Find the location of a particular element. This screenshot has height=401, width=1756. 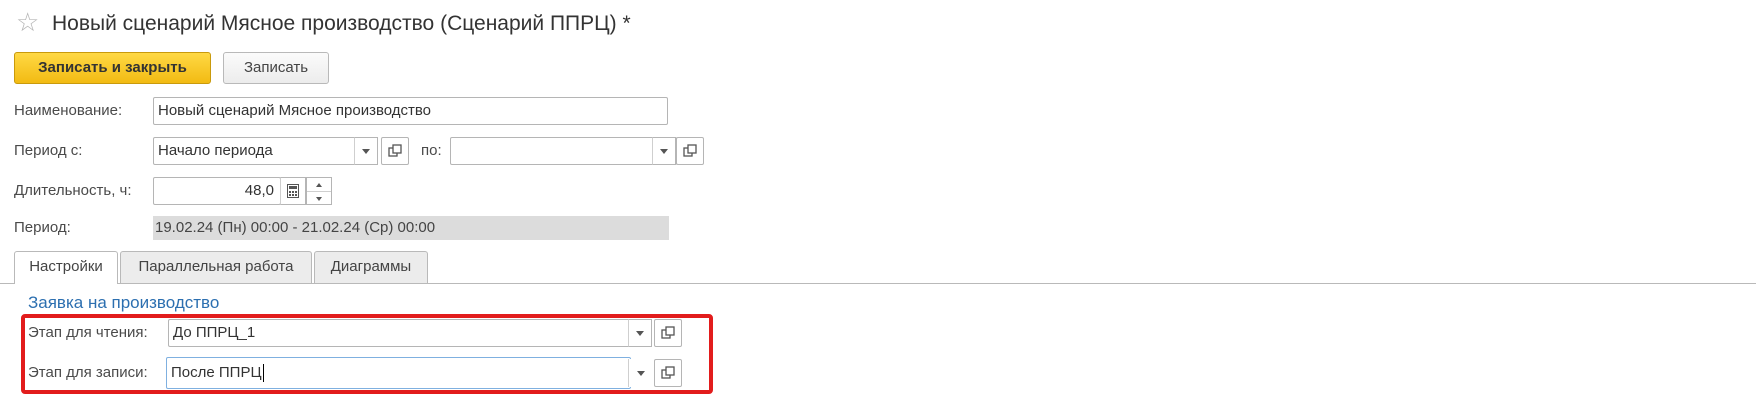

save-and-close-button: Записать и закрыть is located at coordinates (112, 68).